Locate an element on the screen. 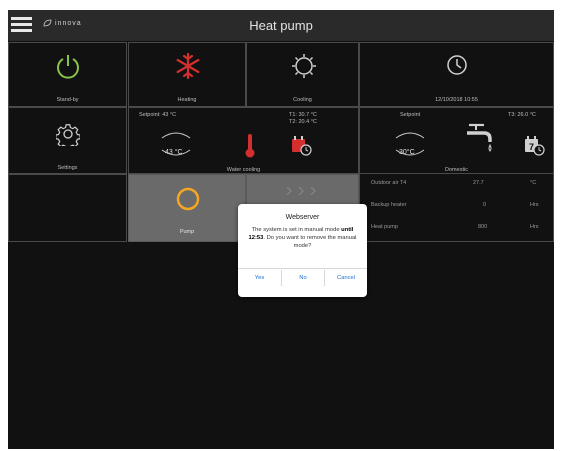 This screenshot has height=451, width=561. page-title: Heat pump is located at coordinates (281, 25).